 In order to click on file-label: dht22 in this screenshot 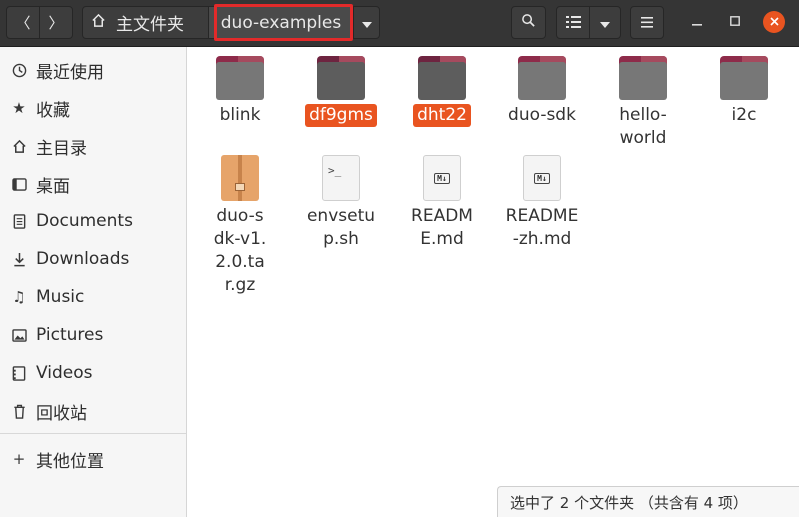, I will do `click(442, 115)`.